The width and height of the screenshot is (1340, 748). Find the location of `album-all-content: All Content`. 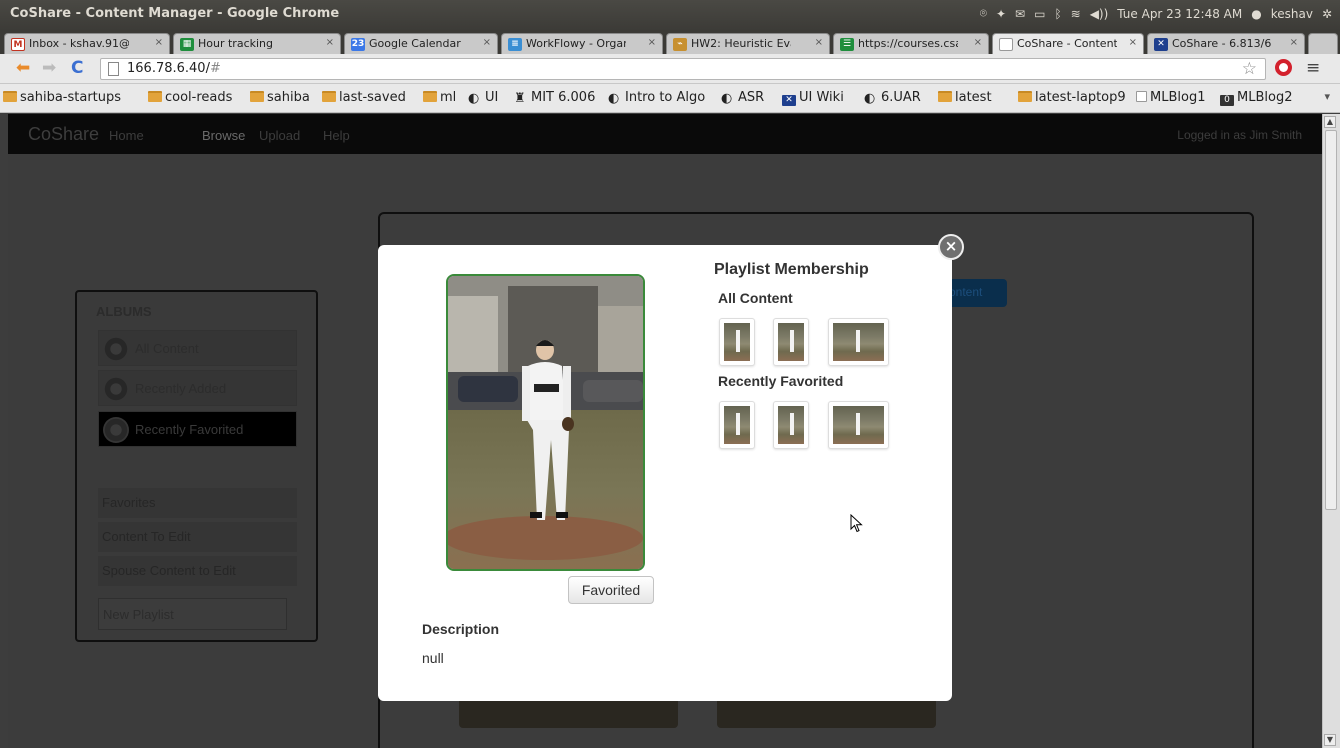

album-all-content: All Content is located at coordinates (197, 348).